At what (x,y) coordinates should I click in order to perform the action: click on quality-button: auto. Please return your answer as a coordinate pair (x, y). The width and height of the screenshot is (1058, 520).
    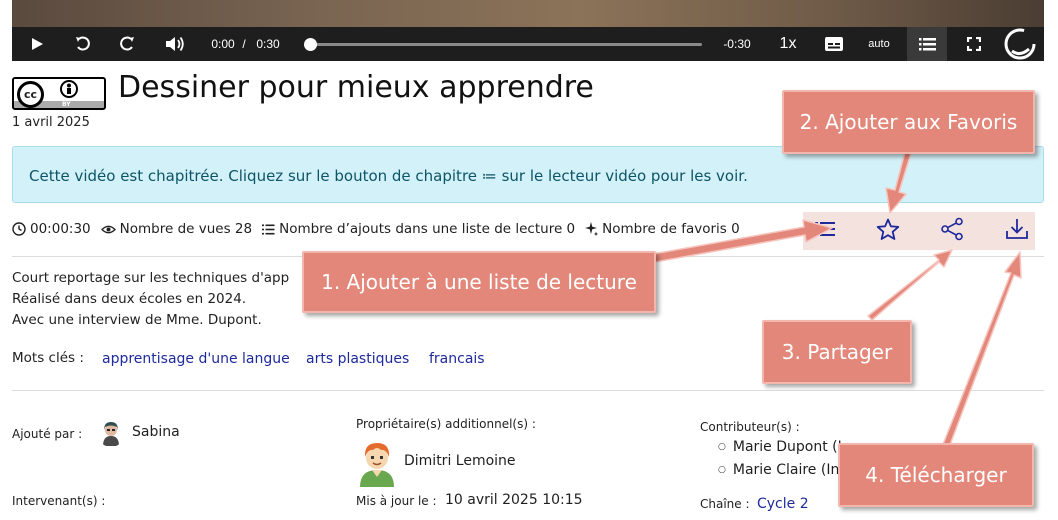
    Looking at the image, I should click on (879, 44).